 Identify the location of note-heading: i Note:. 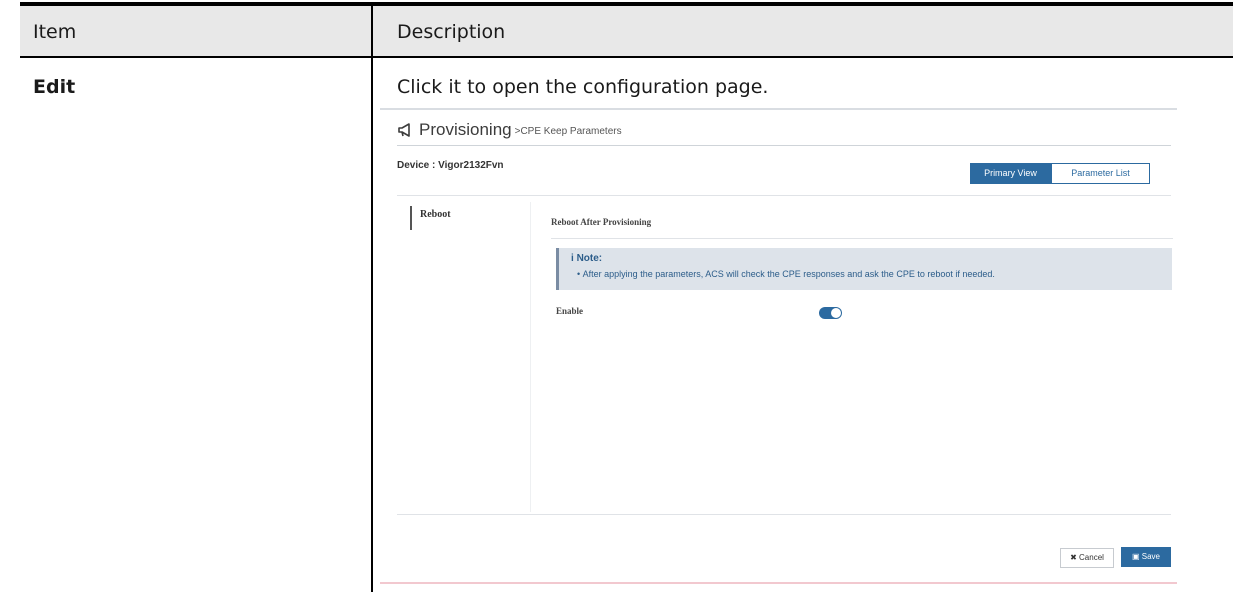
(586, 258).